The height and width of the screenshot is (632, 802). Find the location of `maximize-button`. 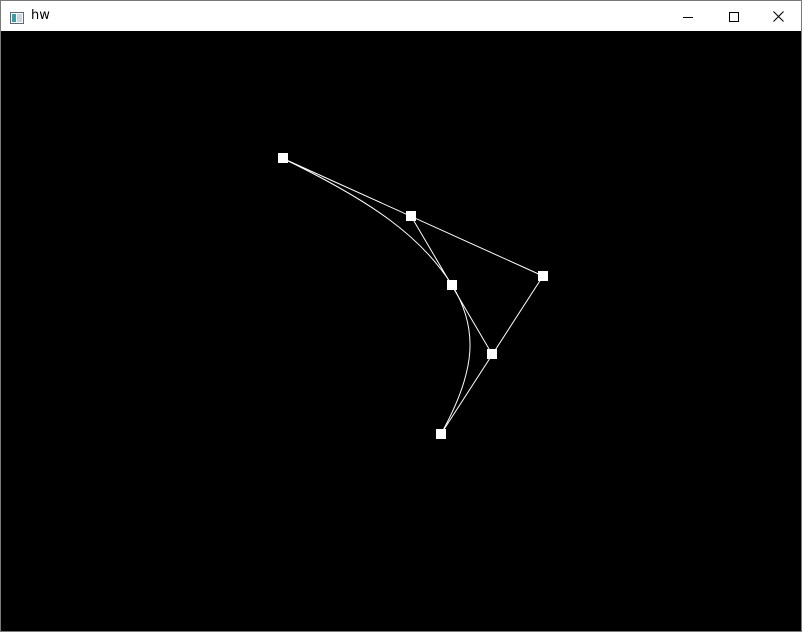

maximize-button is located at coordinates (734, 16).